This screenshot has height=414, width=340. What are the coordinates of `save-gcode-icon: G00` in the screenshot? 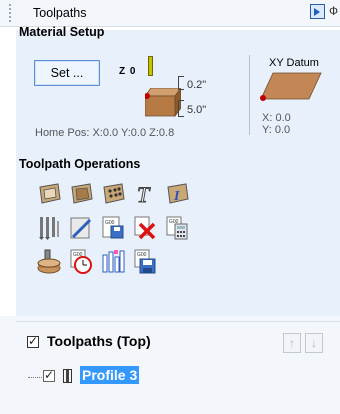 It's located at (113, 228).